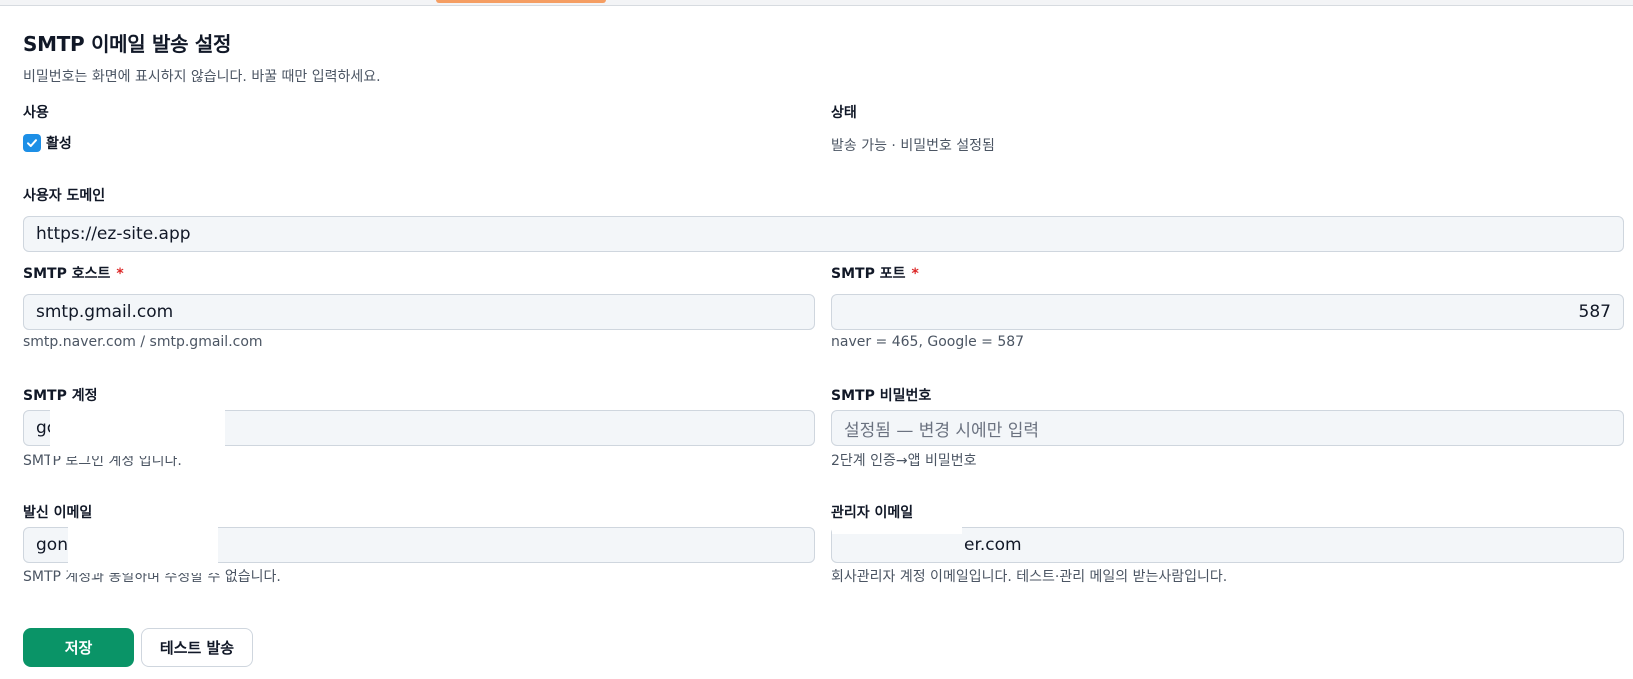 The image size is (1633, 679). I want to click on password-help: 2단계 인증→앱 비밀번호, so click(904, 461).